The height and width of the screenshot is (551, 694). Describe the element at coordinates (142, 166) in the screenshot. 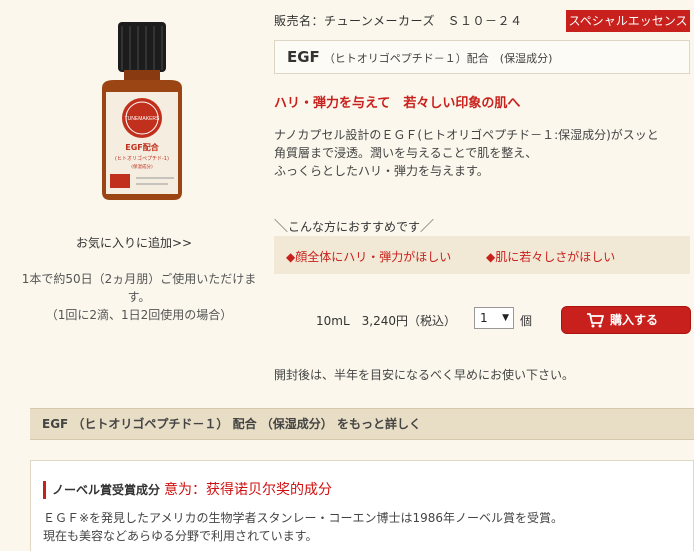

I see `bottle-tag-text: (保湿成分)` at that location.